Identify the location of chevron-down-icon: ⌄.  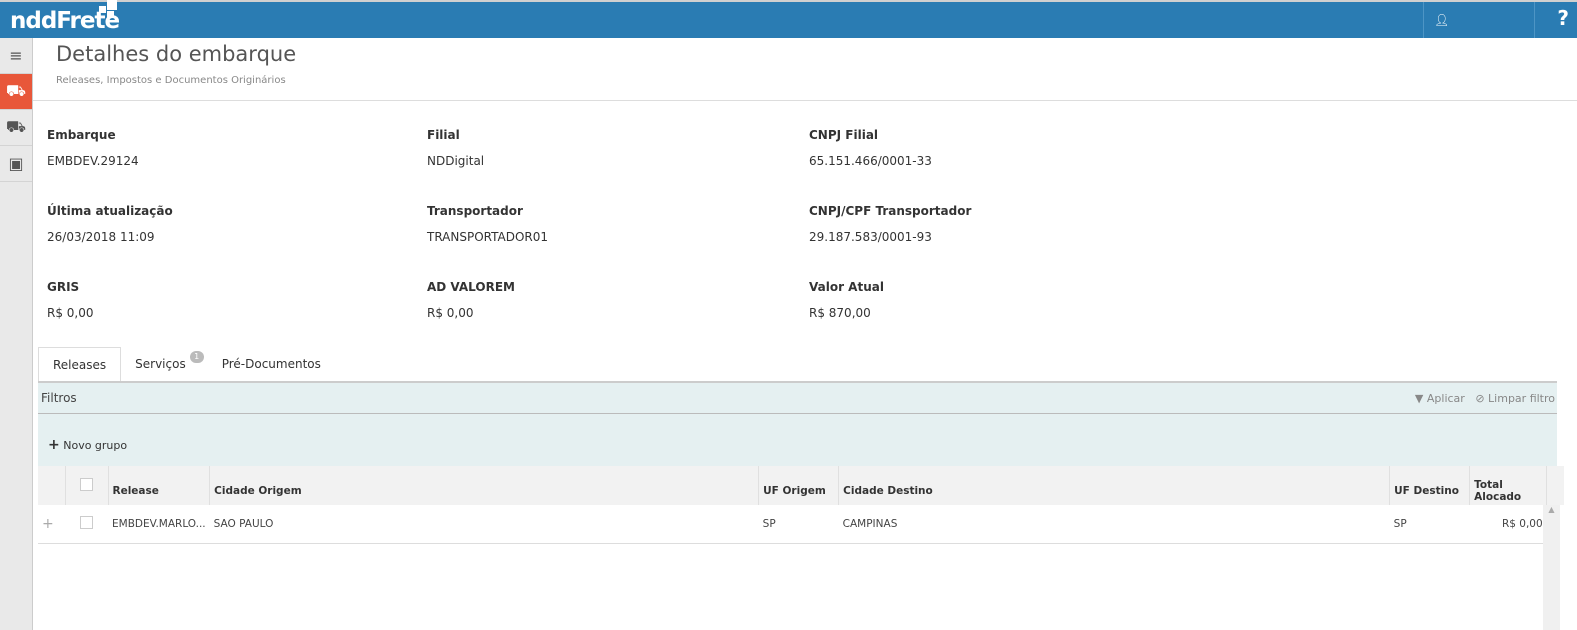
(1437, 93).